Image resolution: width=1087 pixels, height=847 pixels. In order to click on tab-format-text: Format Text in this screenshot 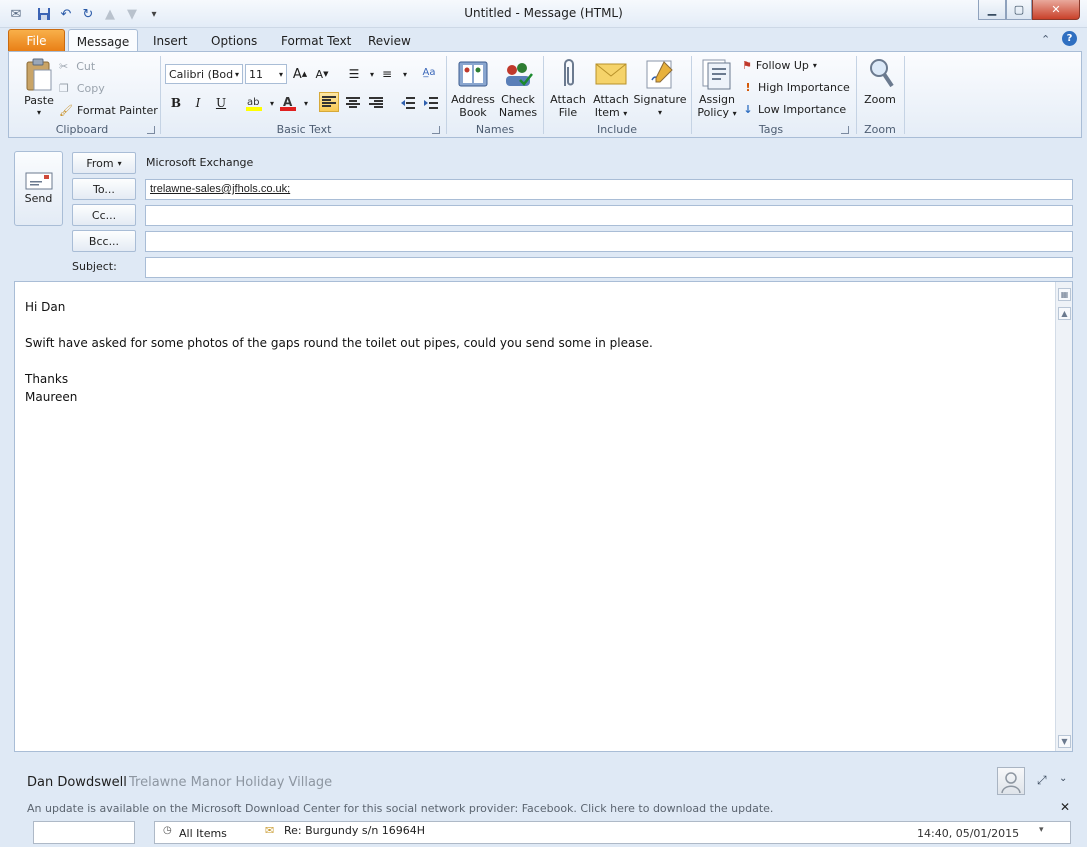, I will do `click(316, 40)`.